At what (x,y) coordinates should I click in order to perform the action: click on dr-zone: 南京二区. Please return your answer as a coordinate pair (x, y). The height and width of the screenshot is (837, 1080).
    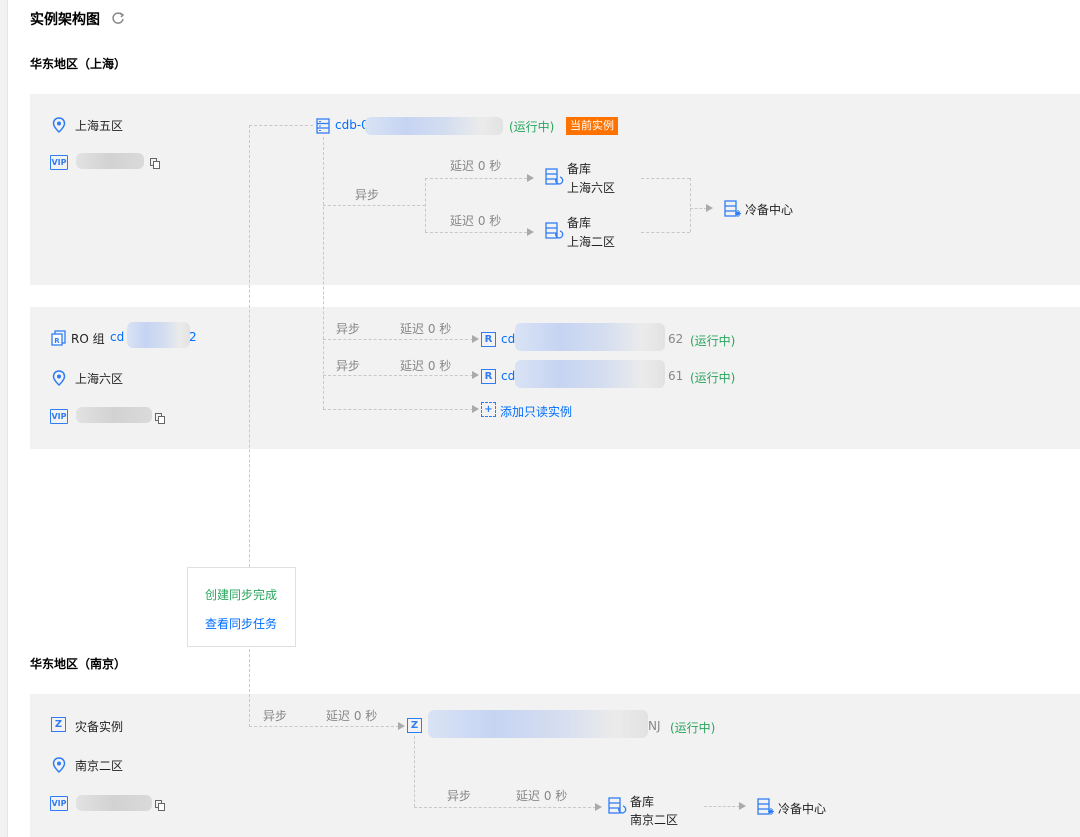
    Looking at the image, I should click on (99, 766).